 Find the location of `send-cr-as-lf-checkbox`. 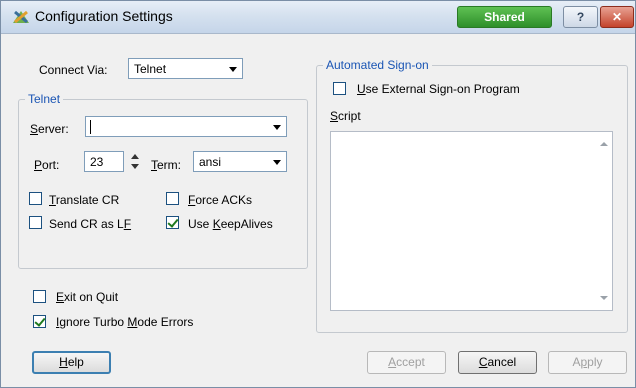

send-cr-as-lf-checkbox is located at coordinates (35, 222).